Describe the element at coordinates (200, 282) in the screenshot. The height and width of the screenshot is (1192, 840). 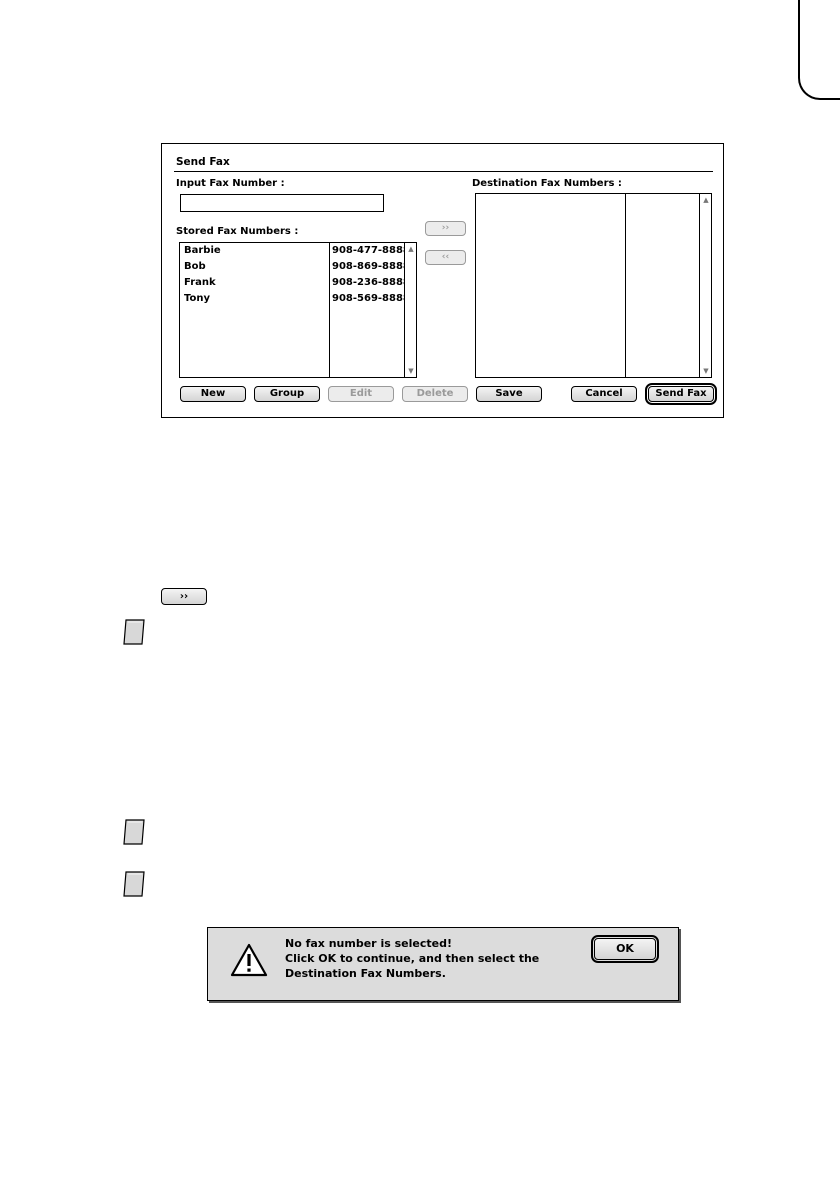
I see `entry-name: Frank` at that location.